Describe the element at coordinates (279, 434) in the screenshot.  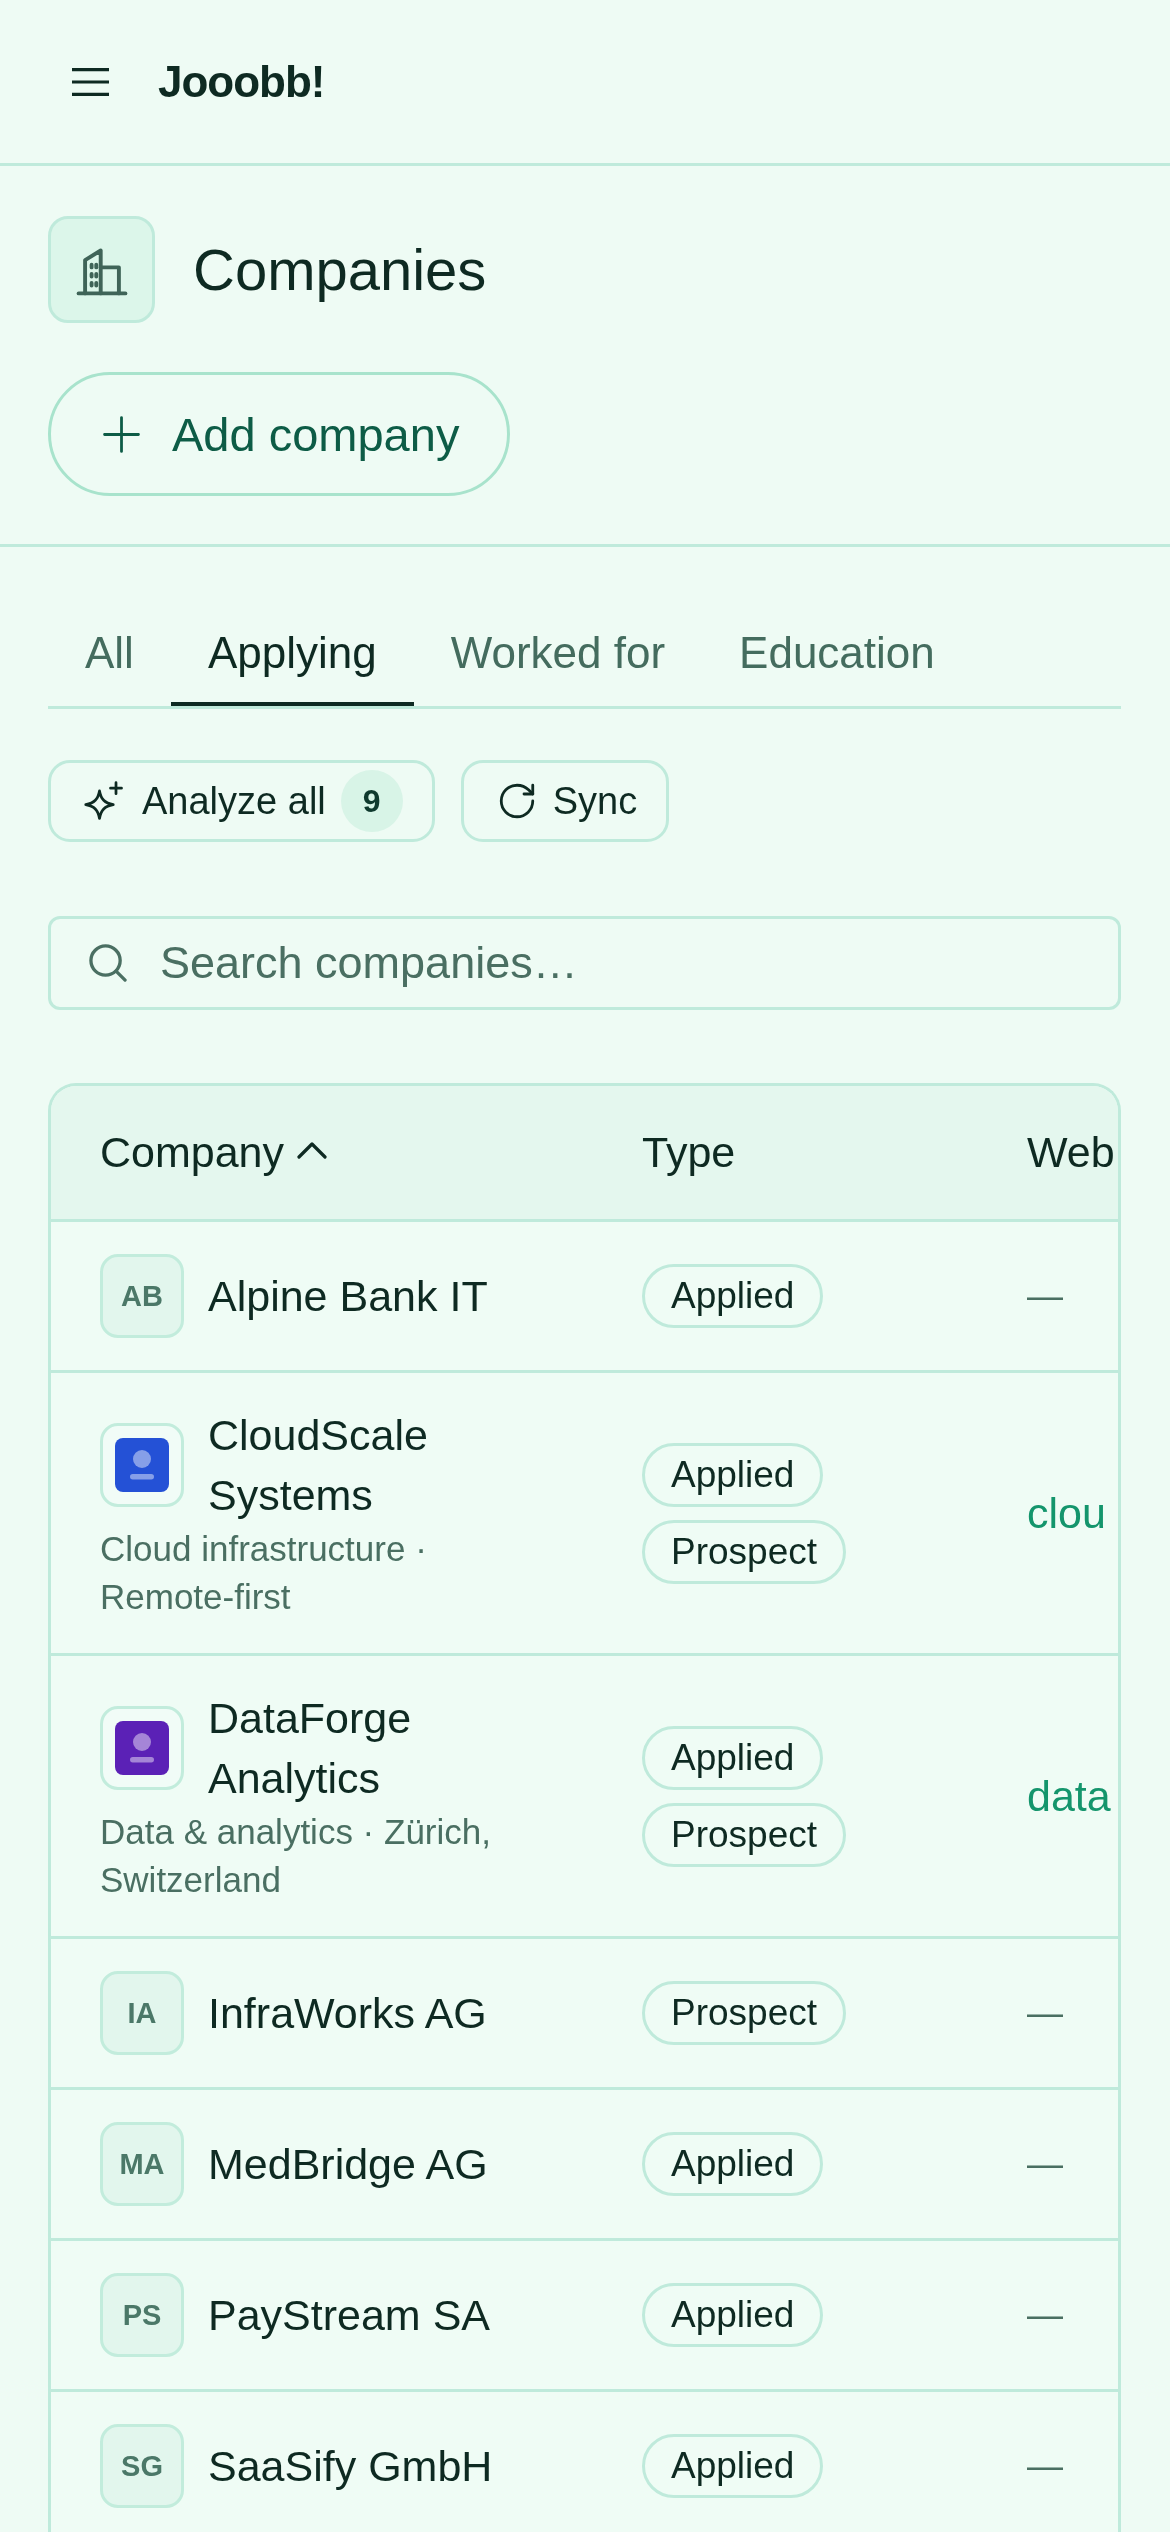
I see `add-company-button: Add company` at that location.